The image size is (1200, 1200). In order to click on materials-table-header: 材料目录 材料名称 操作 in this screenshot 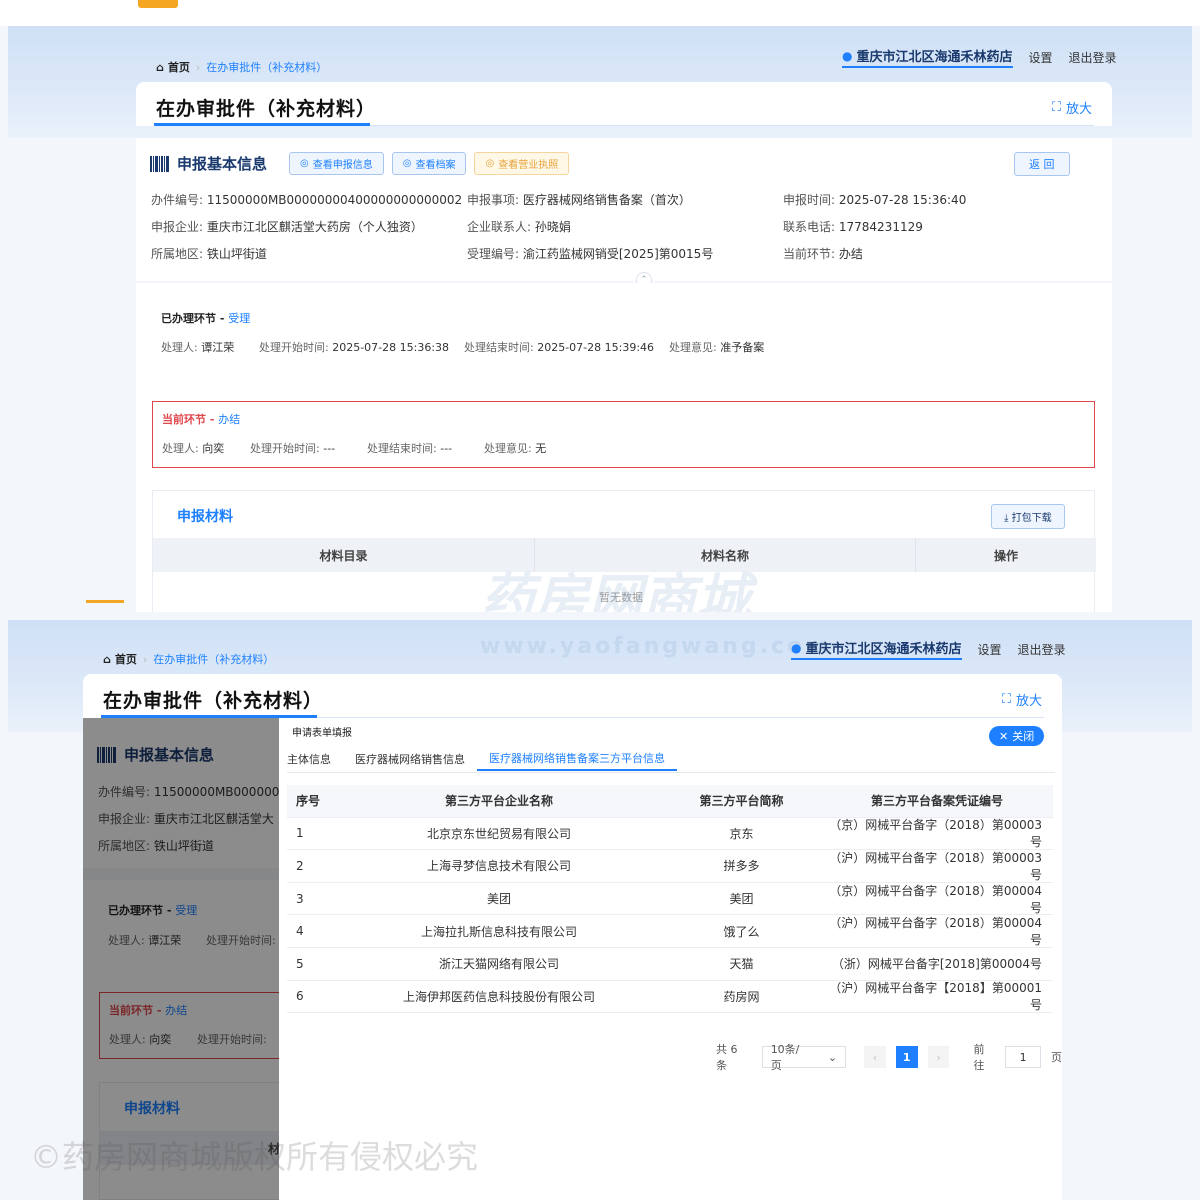, I will do `click(624, 555)`.